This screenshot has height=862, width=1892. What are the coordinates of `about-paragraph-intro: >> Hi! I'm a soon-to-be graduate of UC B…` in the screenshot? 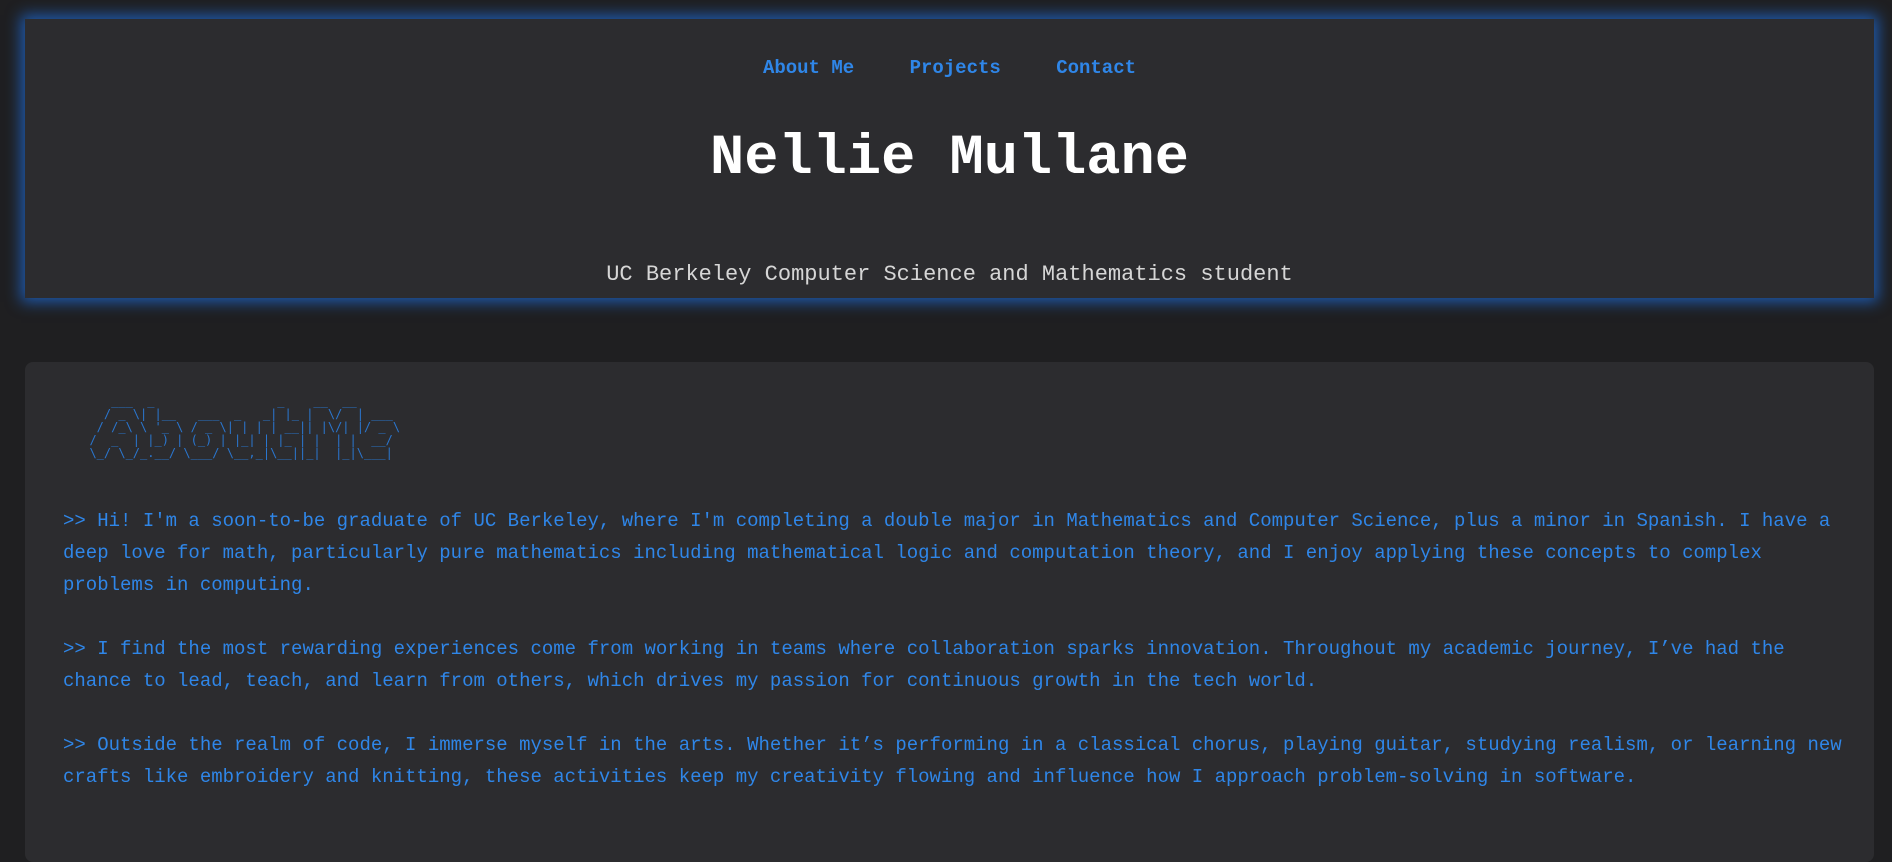 It's located at (947, 553).